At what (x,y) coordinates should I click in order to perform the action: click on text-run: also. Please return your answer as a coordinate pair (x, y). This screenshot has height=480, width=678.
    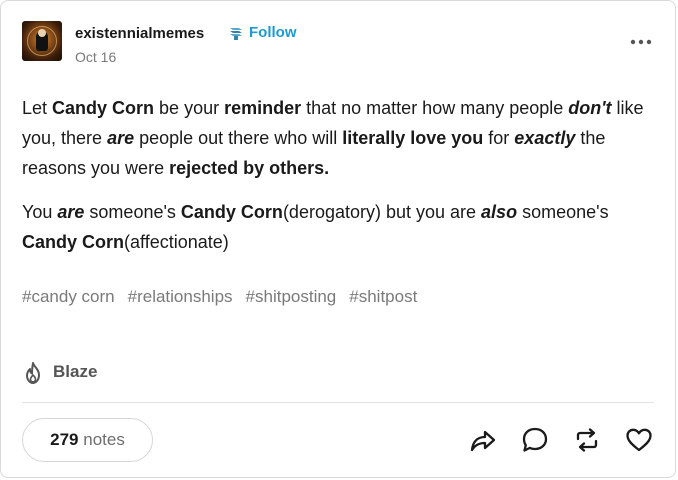
    Looking at the image, I should click on (499, 212).